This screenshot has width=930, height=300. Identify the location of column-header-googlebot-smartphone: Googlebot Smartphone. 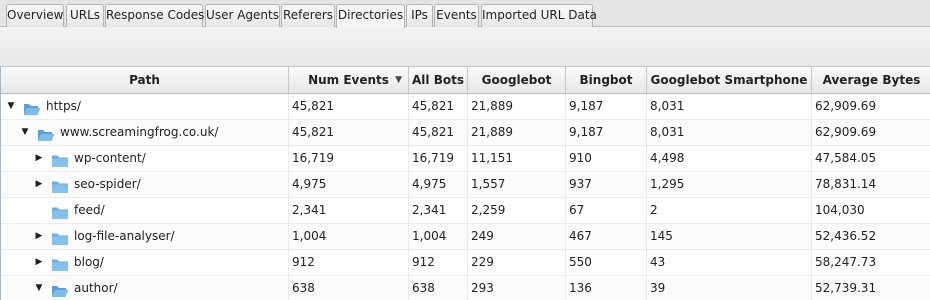
(729, 80).